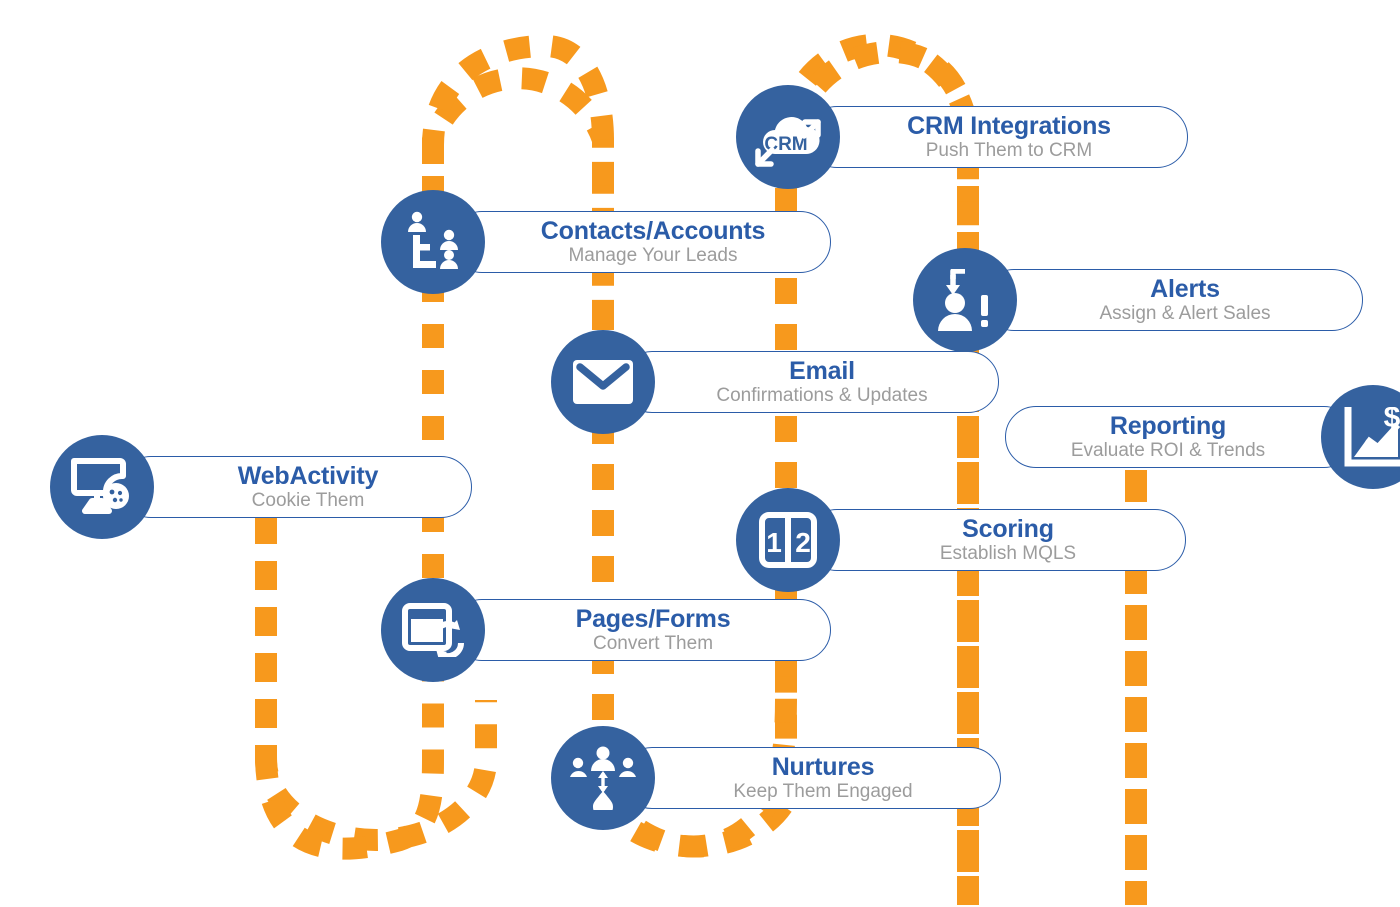  I want to click on contacts-bubble, so click(433, 242).